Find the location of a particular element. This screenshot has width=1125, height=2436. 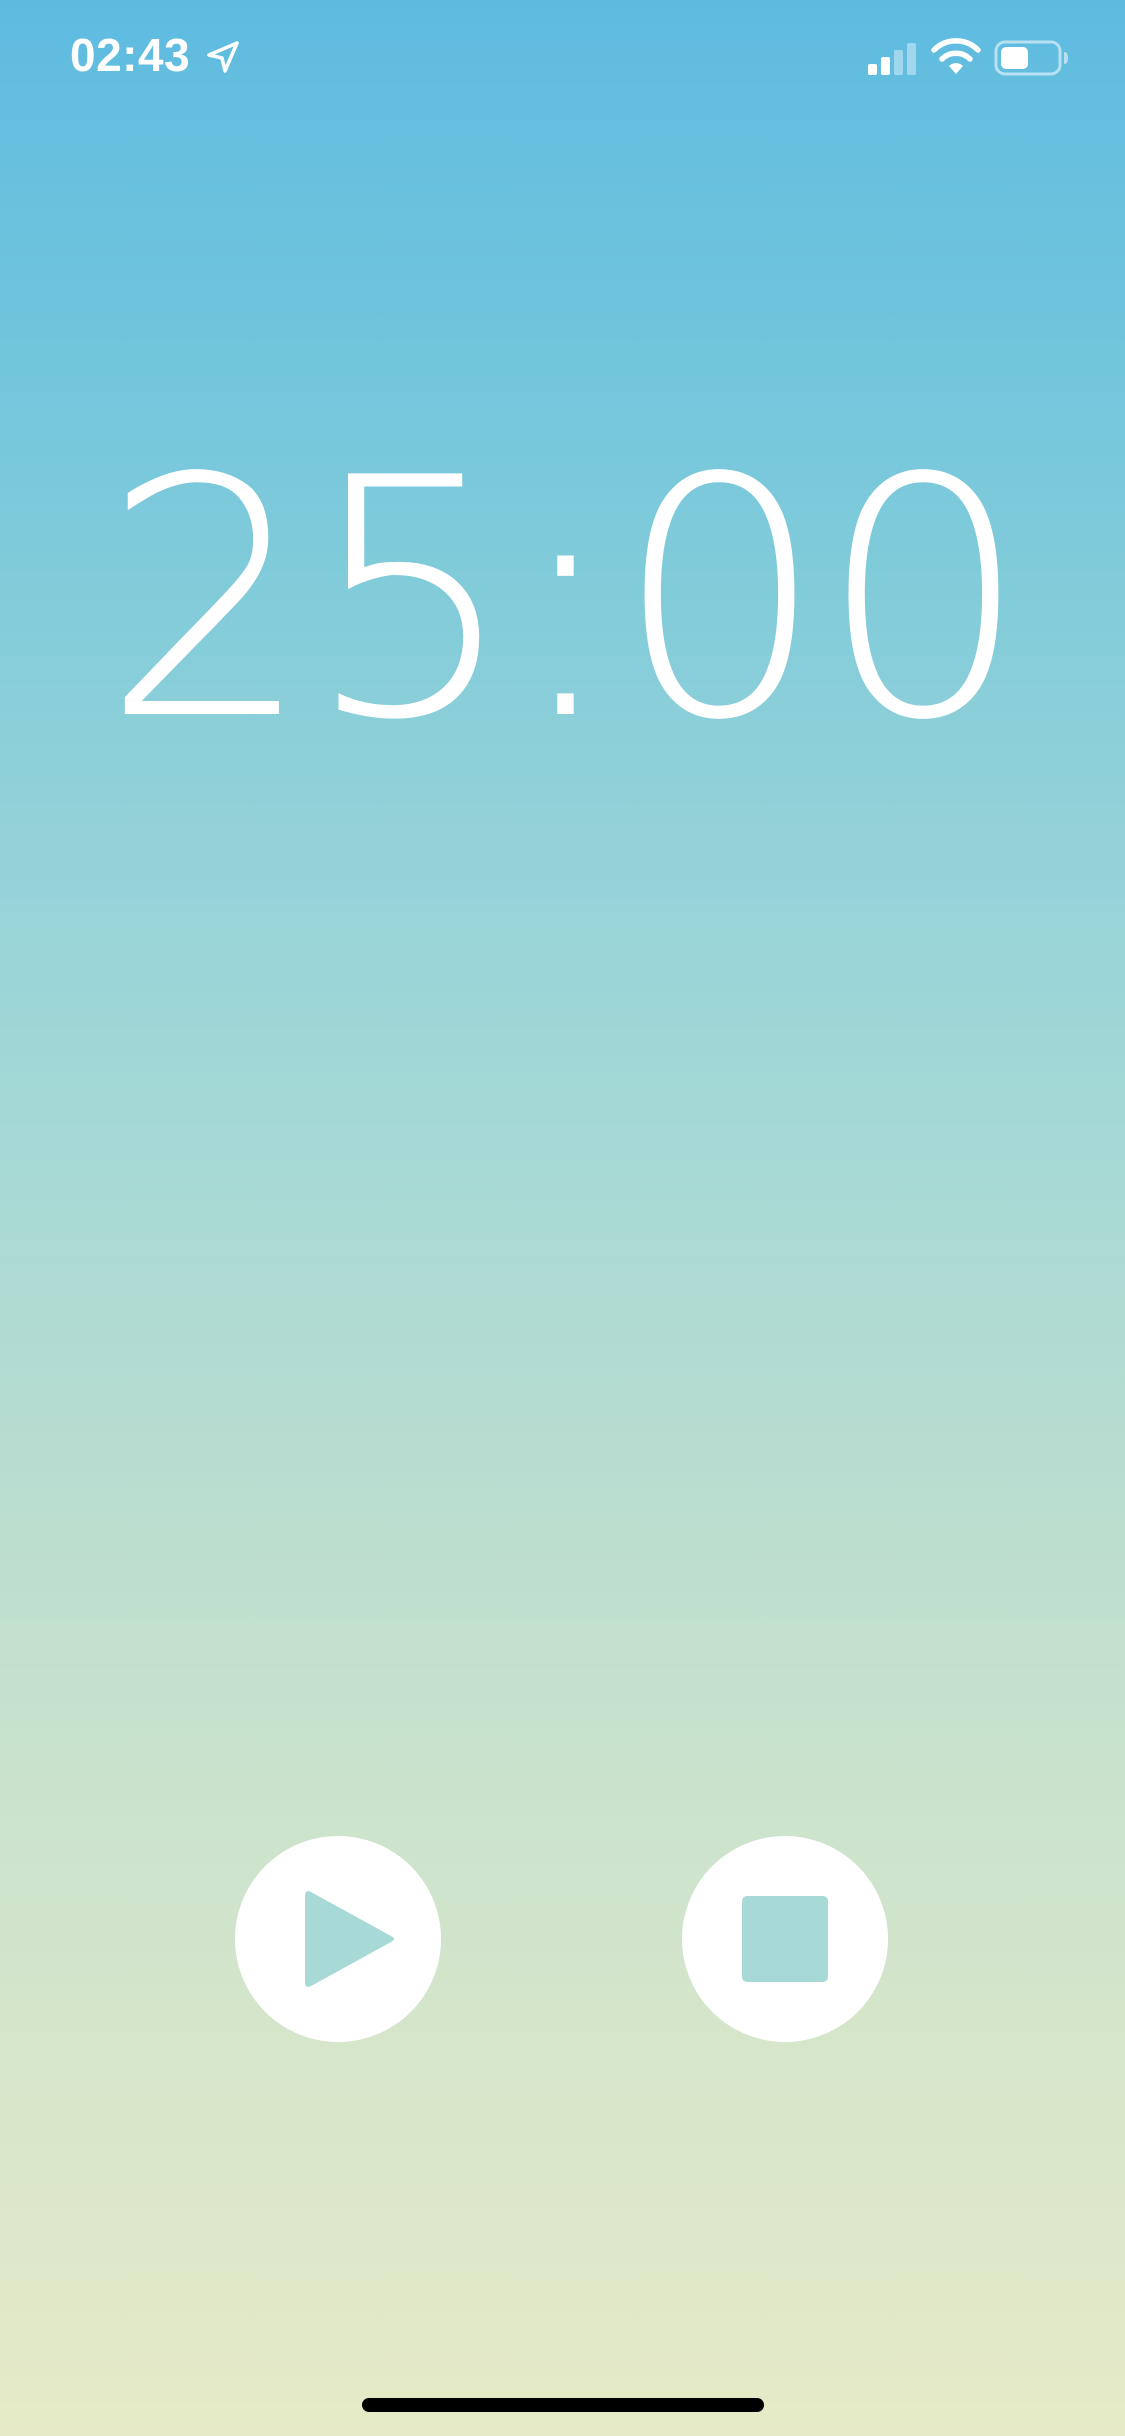

location-arrow-icon is located at coordinates (223, 57).